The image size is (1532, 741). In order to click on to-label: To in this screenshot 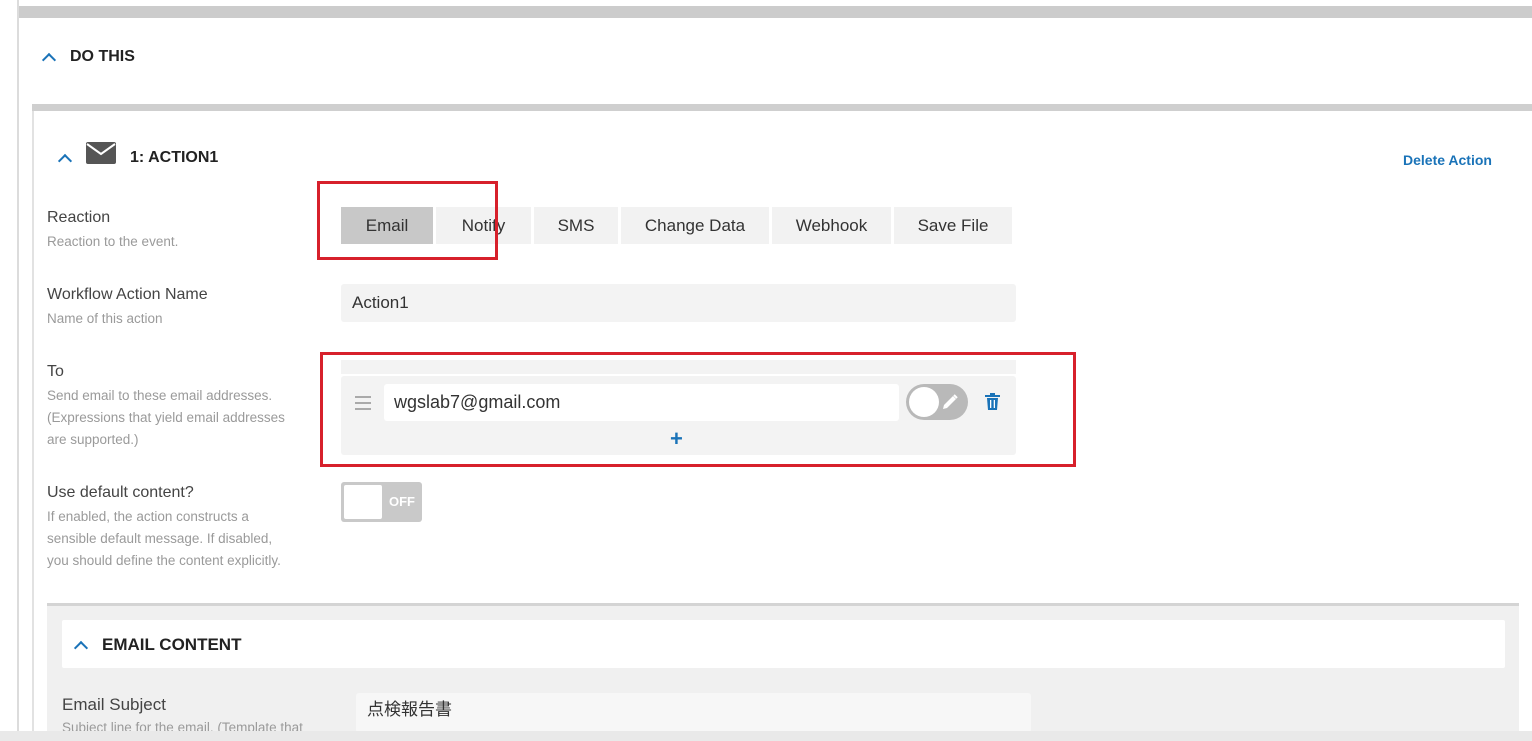, I will do `click(55, 371)`.